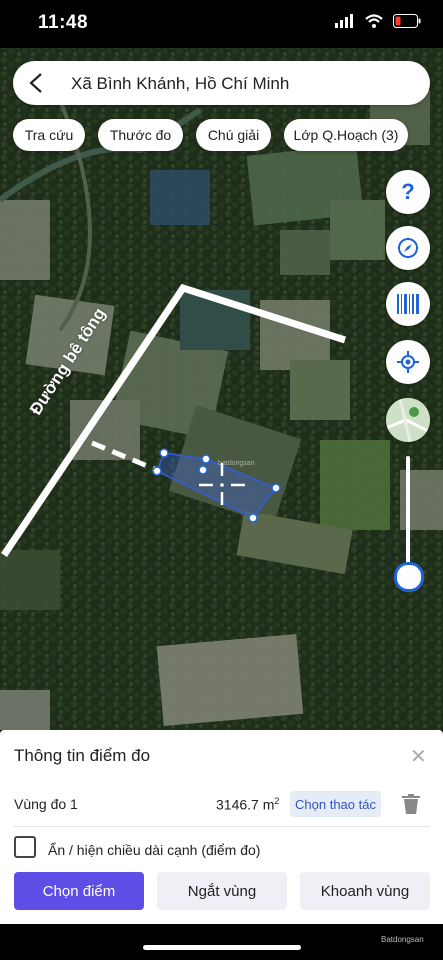 This screenshot has height=960, width=443. I want to click on battery-icon, so click(407, 21).